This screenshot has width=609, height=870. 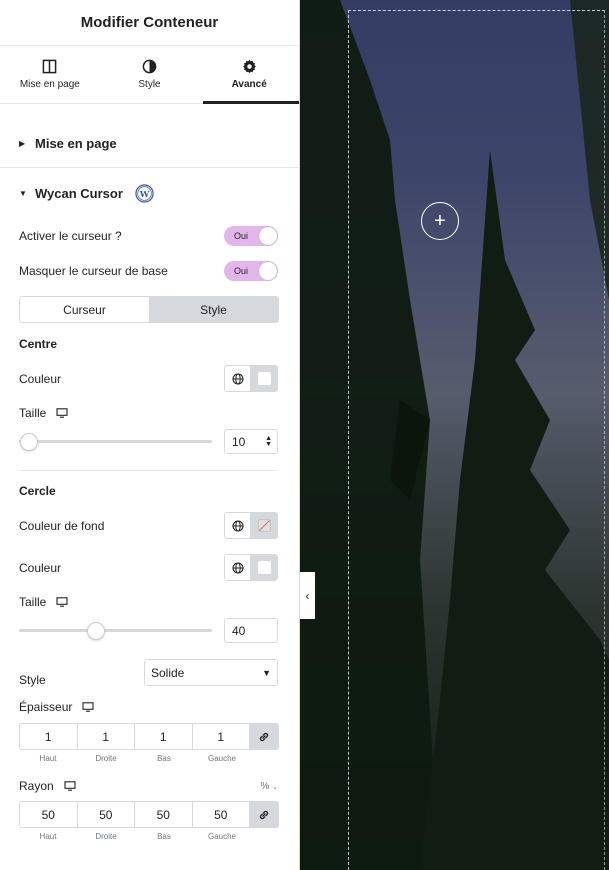 What do you see at coordinates (249, 66) in the screenshot?
I see `gear-icon` at bounding box center [249, 66].